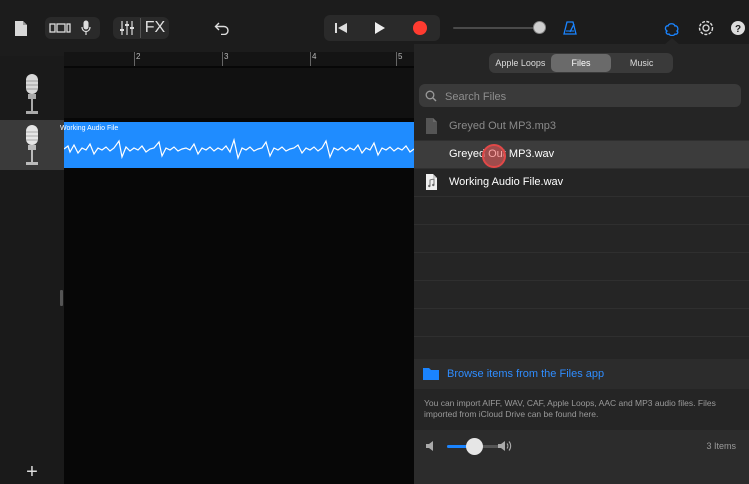 This screenshot has width=749, height=484. I want to click on toolbar-divider, so click(140, 28).